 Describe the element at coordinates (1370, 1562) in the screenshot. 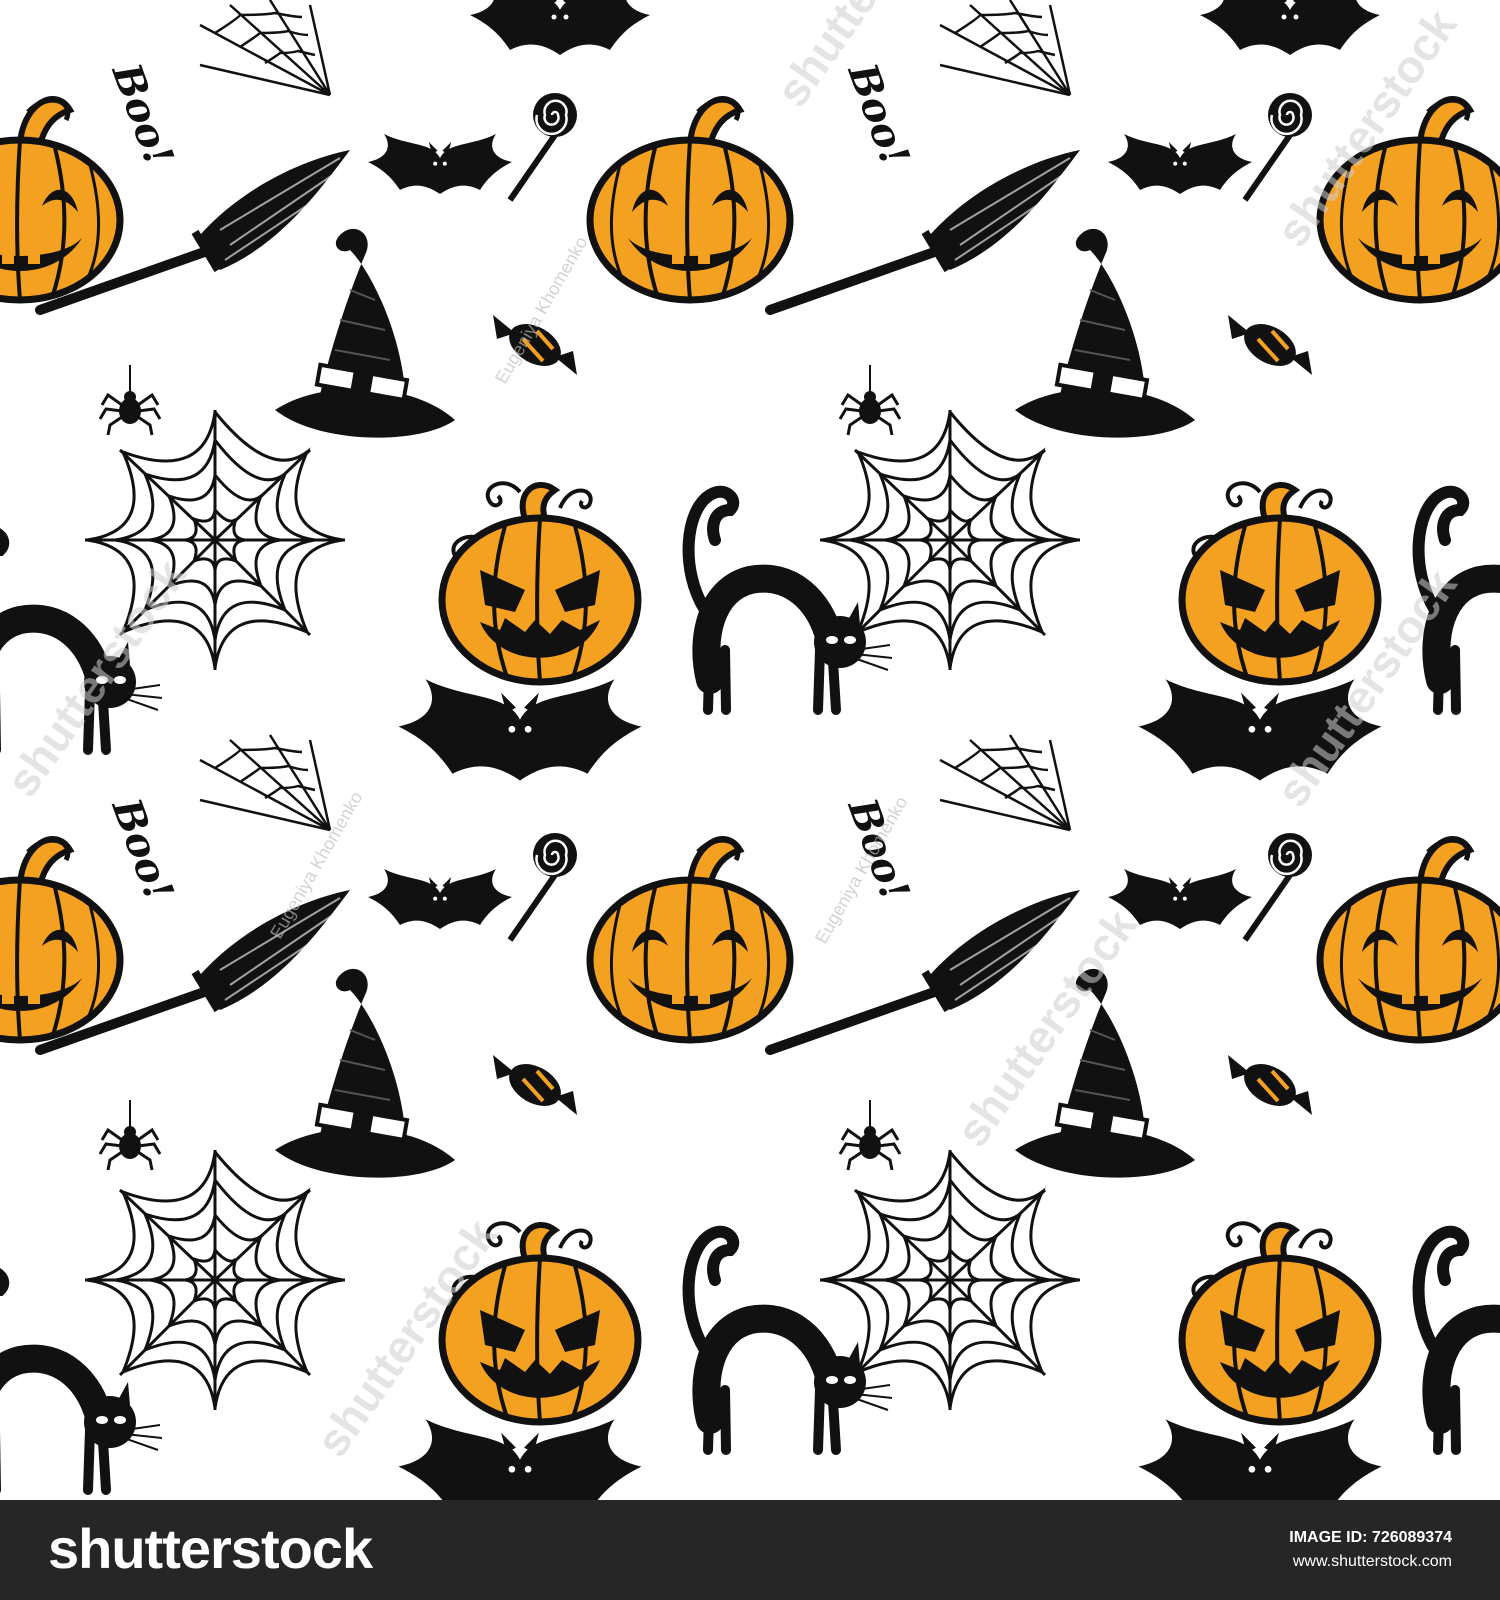

I see `site-url: www.shutterstock.com` at that location.